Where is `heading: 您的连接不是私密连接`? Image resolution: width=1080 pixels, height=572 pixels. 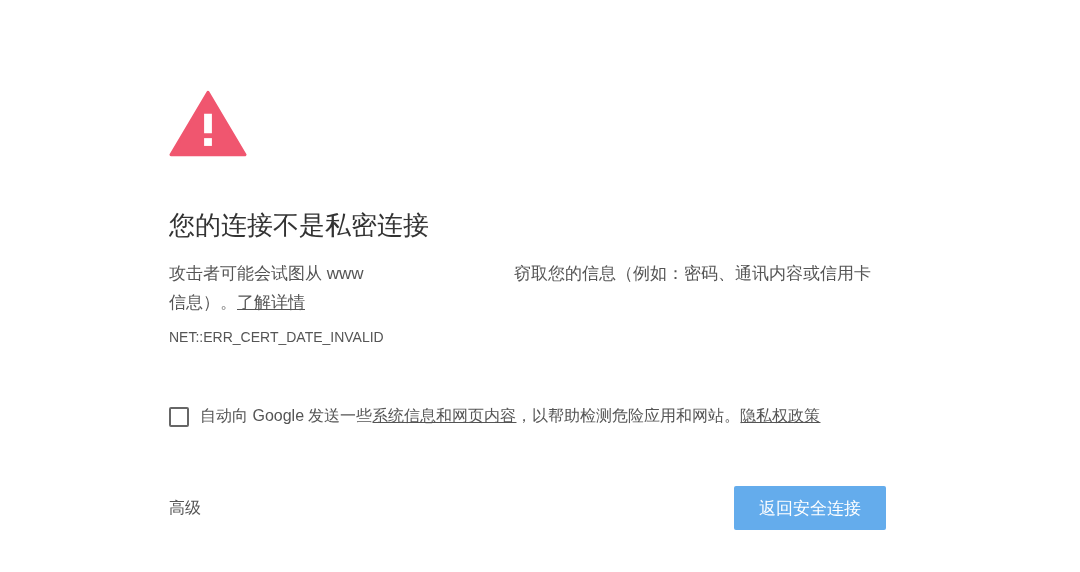 heading: 您的连接不是私密连接 is located at coordinates (299, 225).